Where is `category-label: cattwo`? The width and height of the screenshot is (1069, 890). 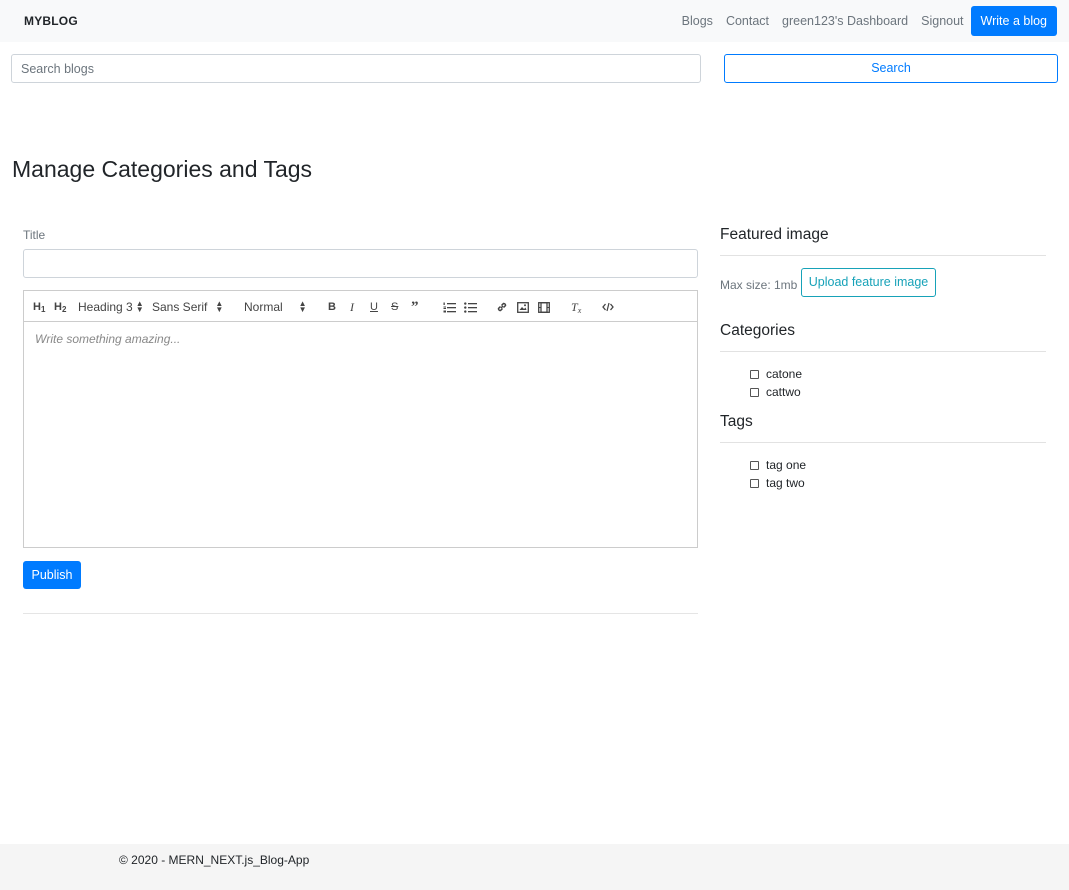
category-label: cattwo is located at coordinates (783, 392).